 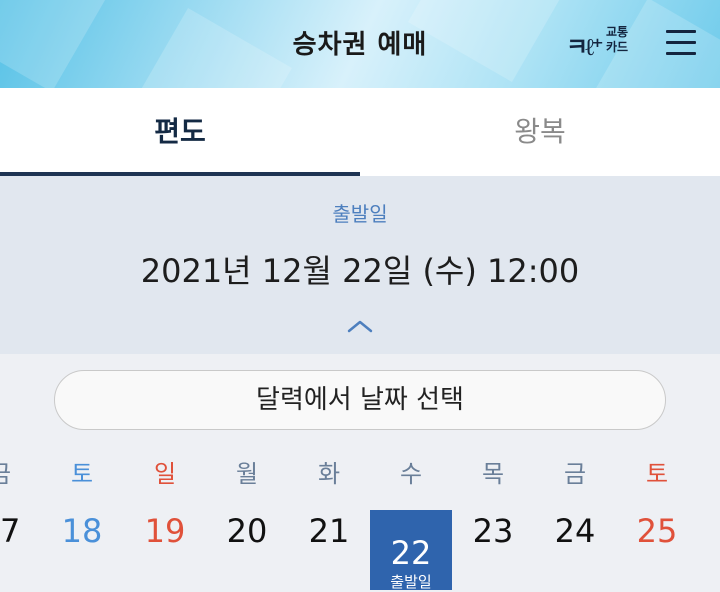 I want to click on card-label-line2: 카드, so click(x=617, y=47).